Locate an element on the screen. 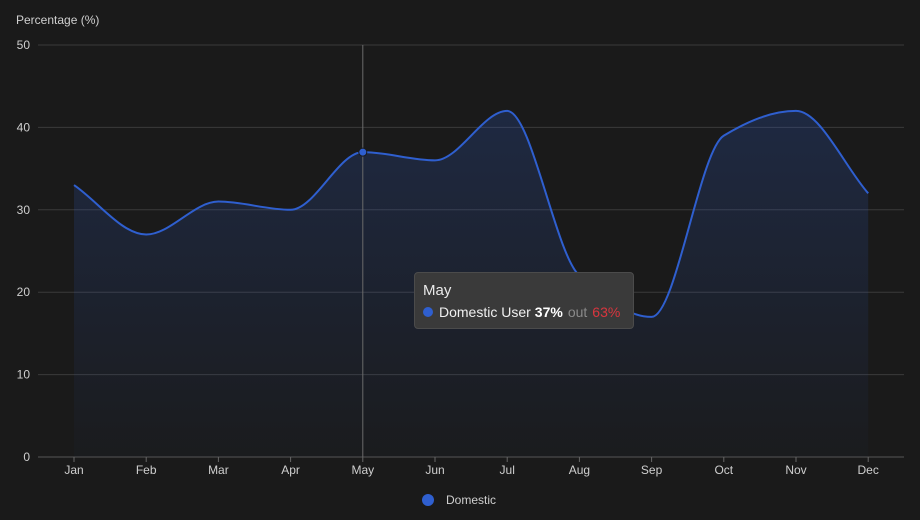 This screenshot has height=520, width=920. legend-marker-domestic is located at coordinates (428, 500).